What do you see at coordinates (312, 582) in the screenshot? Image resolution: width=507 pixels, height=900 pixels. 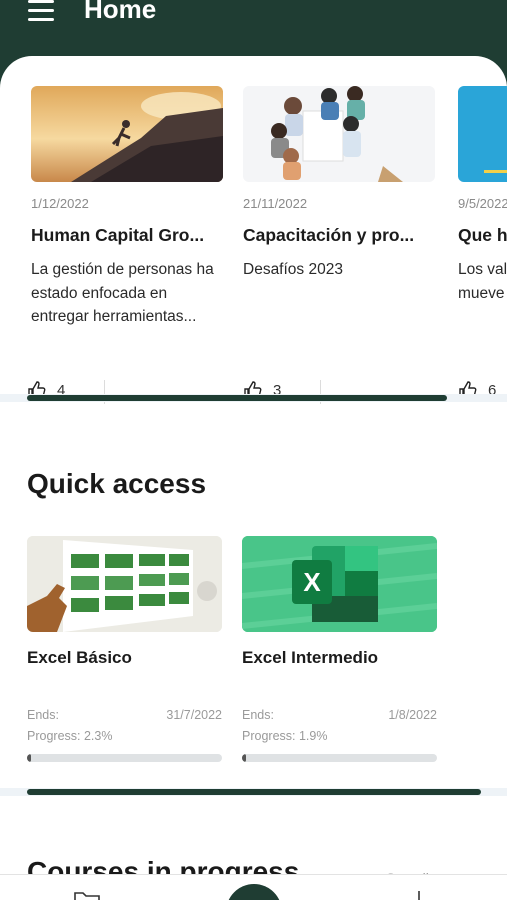 I see `svg-text: X` at bounding box center [312, 582].